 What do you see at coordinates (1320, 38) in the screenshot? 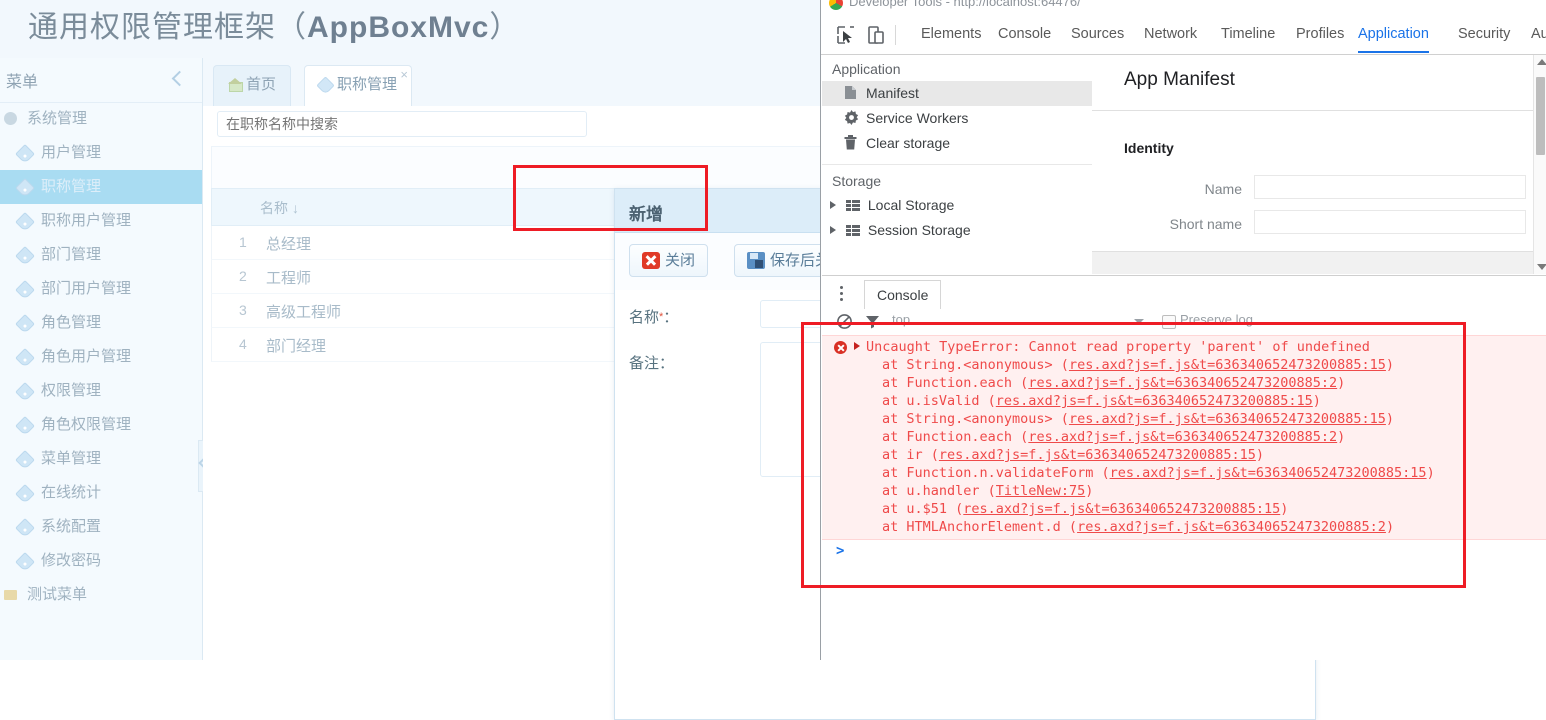
I see `devtools-tab-profiles: Profiles` at bounding box center [1320, 38].